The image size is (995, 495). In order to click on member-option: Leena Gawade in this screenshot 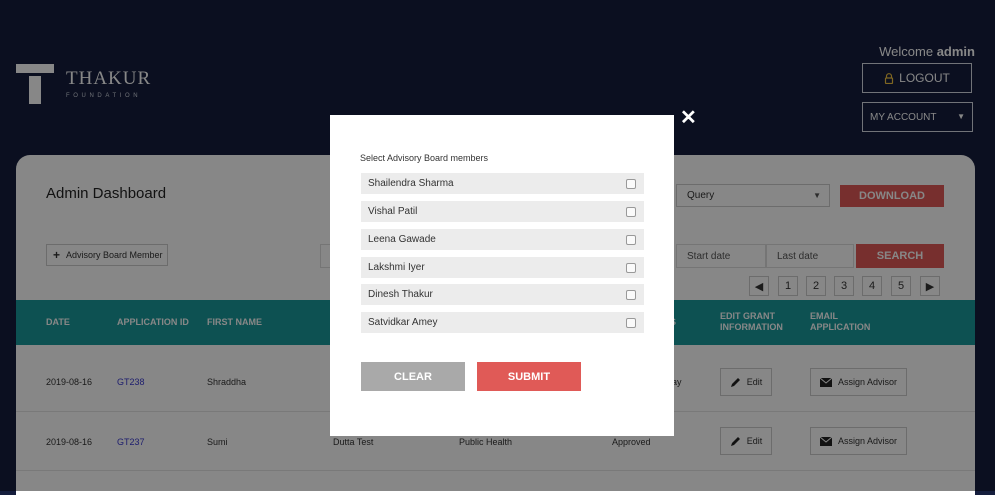, I will do `click(502, 239)`.